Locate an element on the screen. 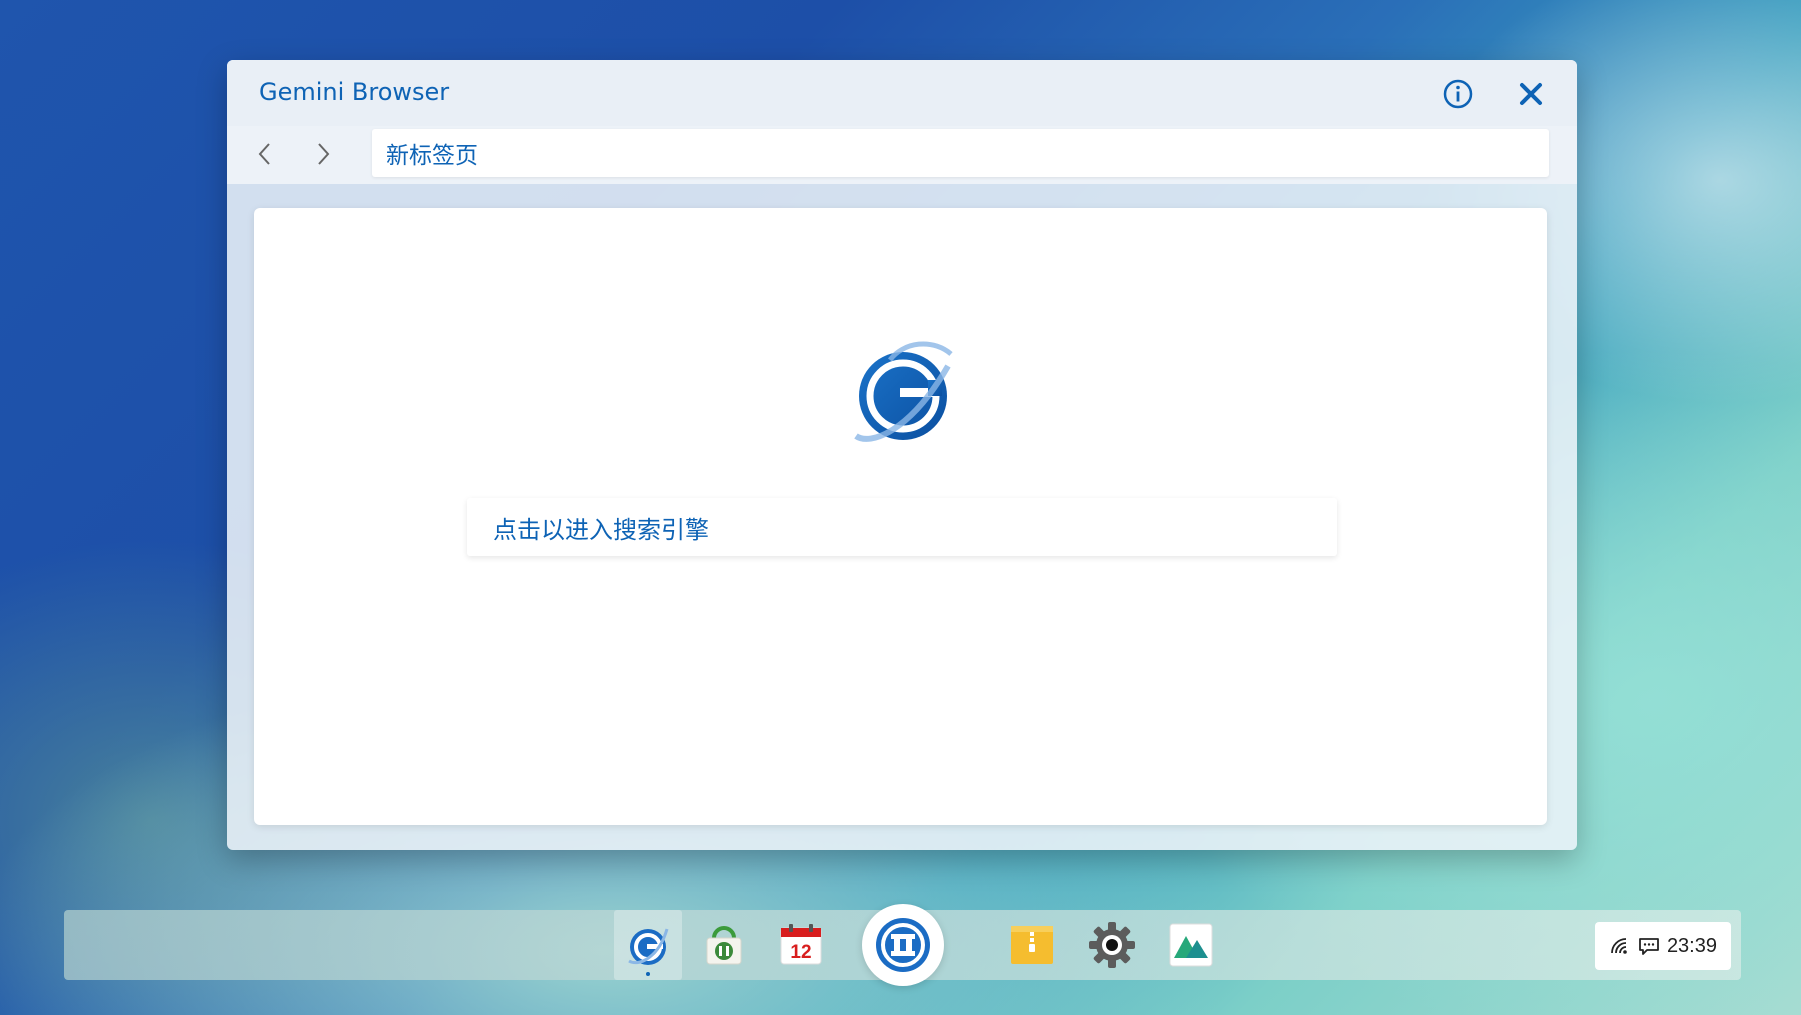 The image size is (1801, 1015). home-logo-icon is located at coordinates (903, 945).